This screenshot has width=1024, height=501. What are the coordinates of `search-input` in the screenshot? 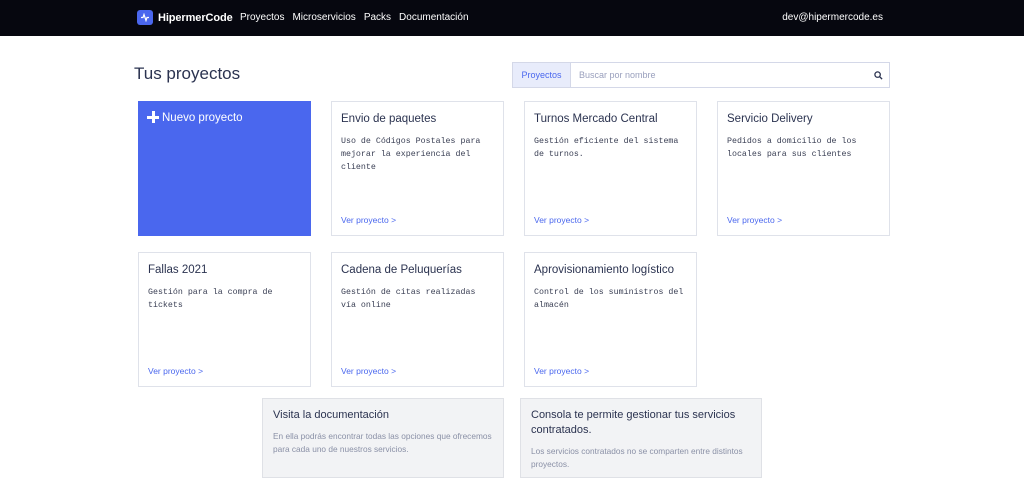 It's located at (719, 75).